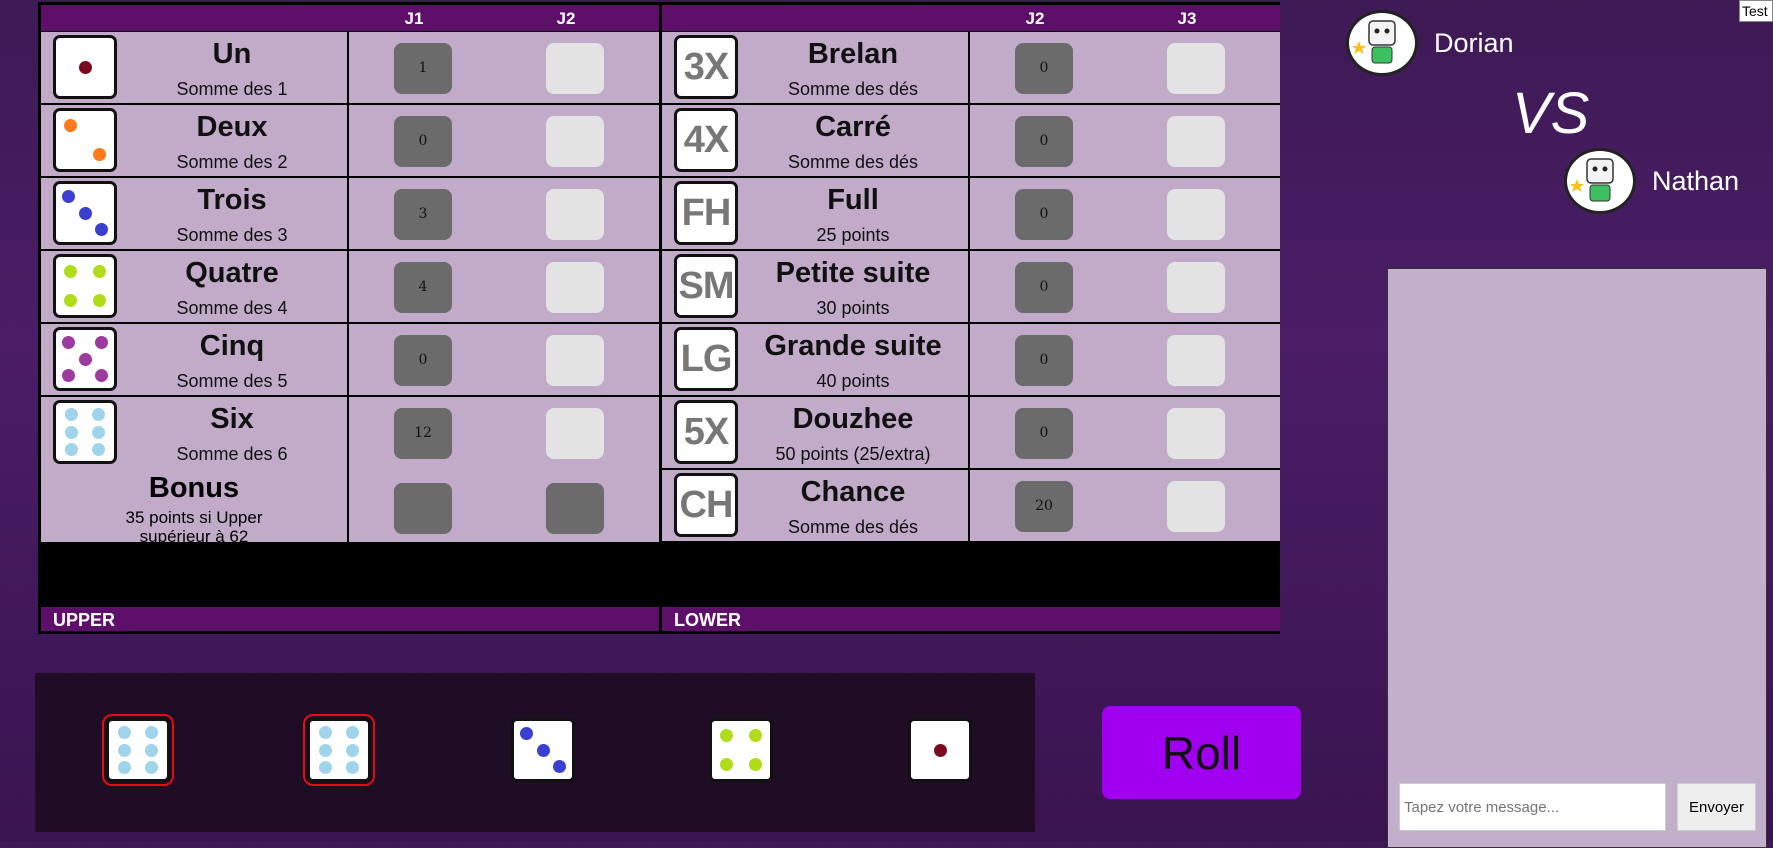  What do you see at coordinates (194, 517) in the screenshot?
I see `bonus-desc-line1: 35 points si Upper` at bounding box center [194, 517].